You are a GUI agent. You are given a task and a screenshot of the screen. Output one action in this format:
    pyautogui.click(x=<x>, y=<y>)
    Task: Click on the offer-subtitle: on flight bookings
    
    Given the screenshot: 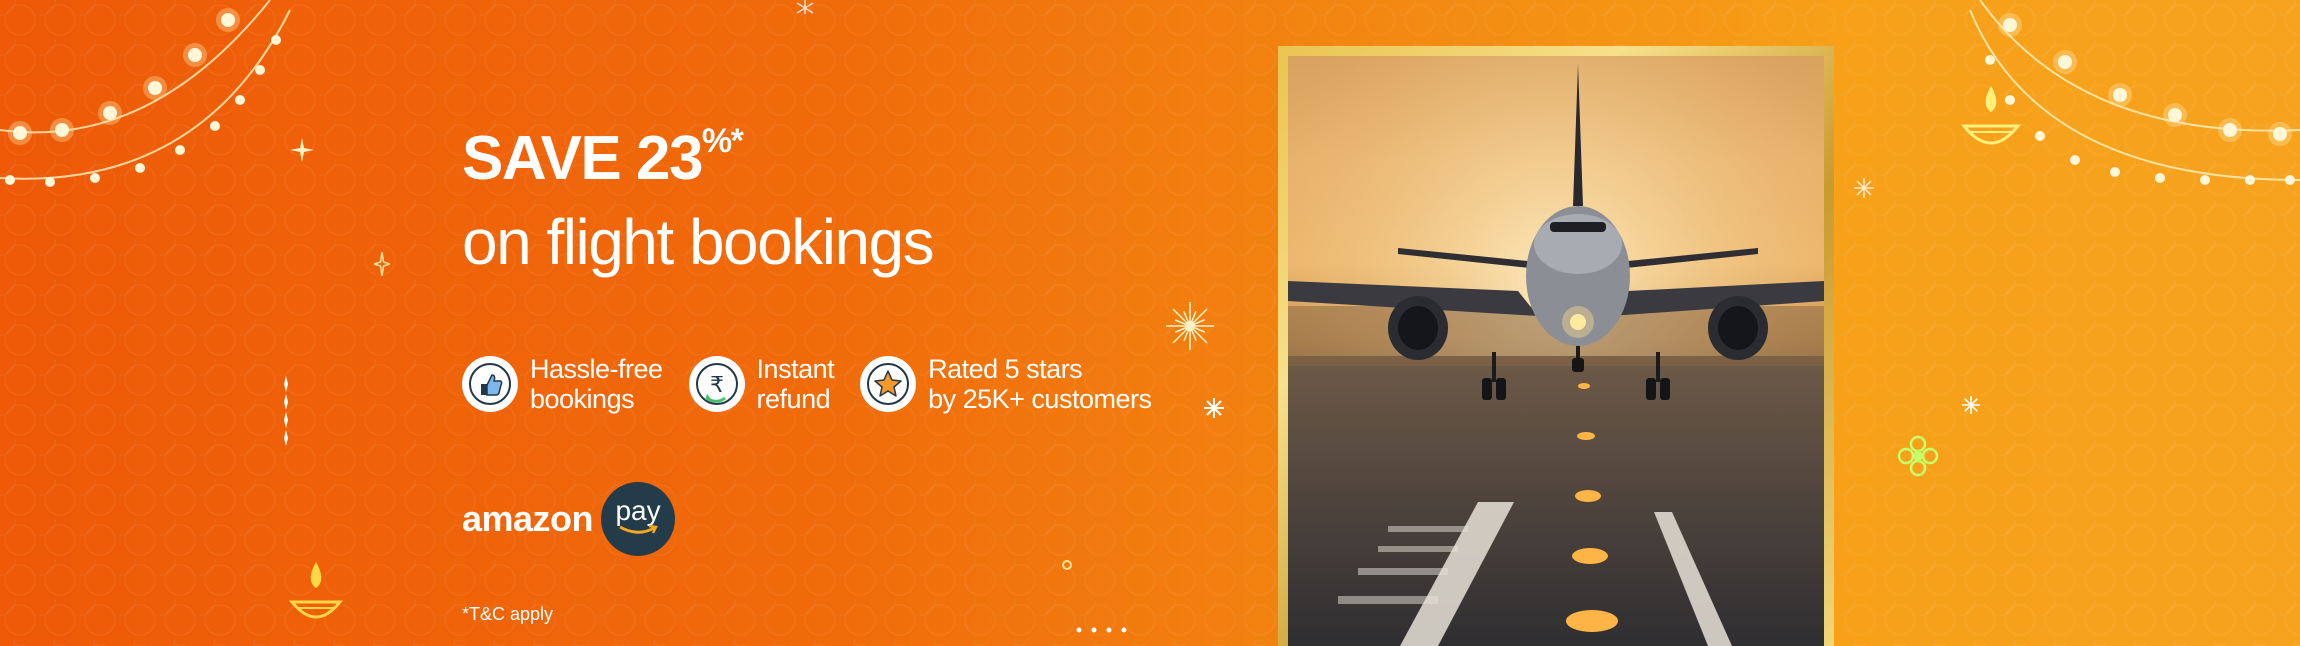 What is the action you would take?
    pyautogui.click(x=698, y=242)
    